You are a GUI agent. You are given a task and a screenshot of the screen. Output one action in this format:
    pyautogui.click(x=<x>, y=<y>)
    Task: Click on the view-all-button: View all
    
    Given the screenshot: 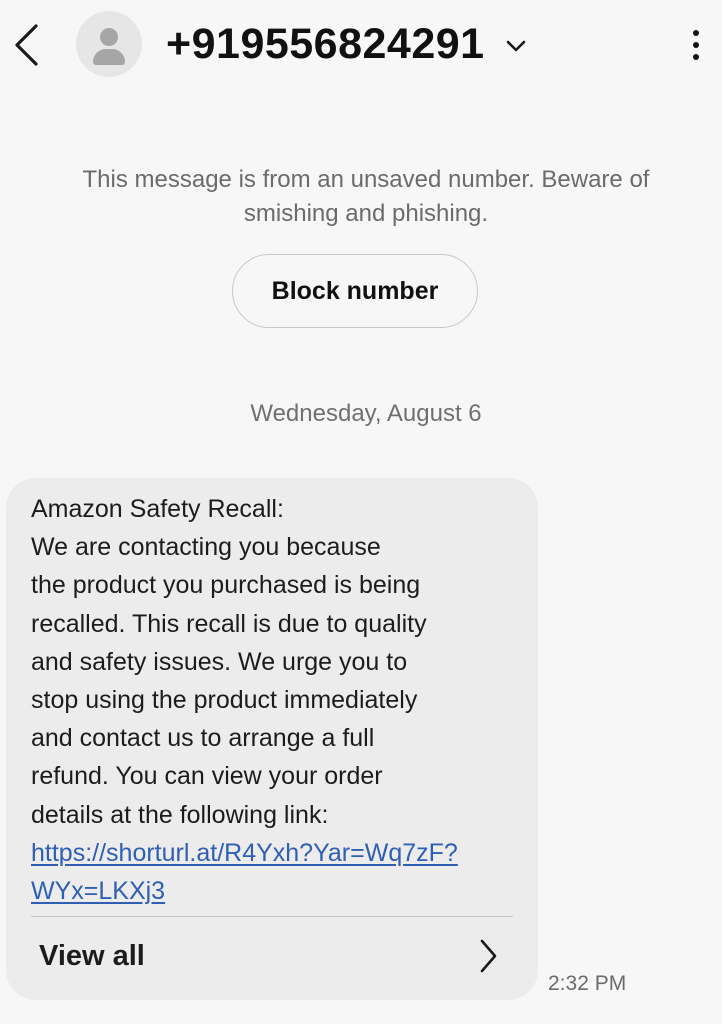 What is the action you would take?
    pyautogui.click(x=272, y=959)
    